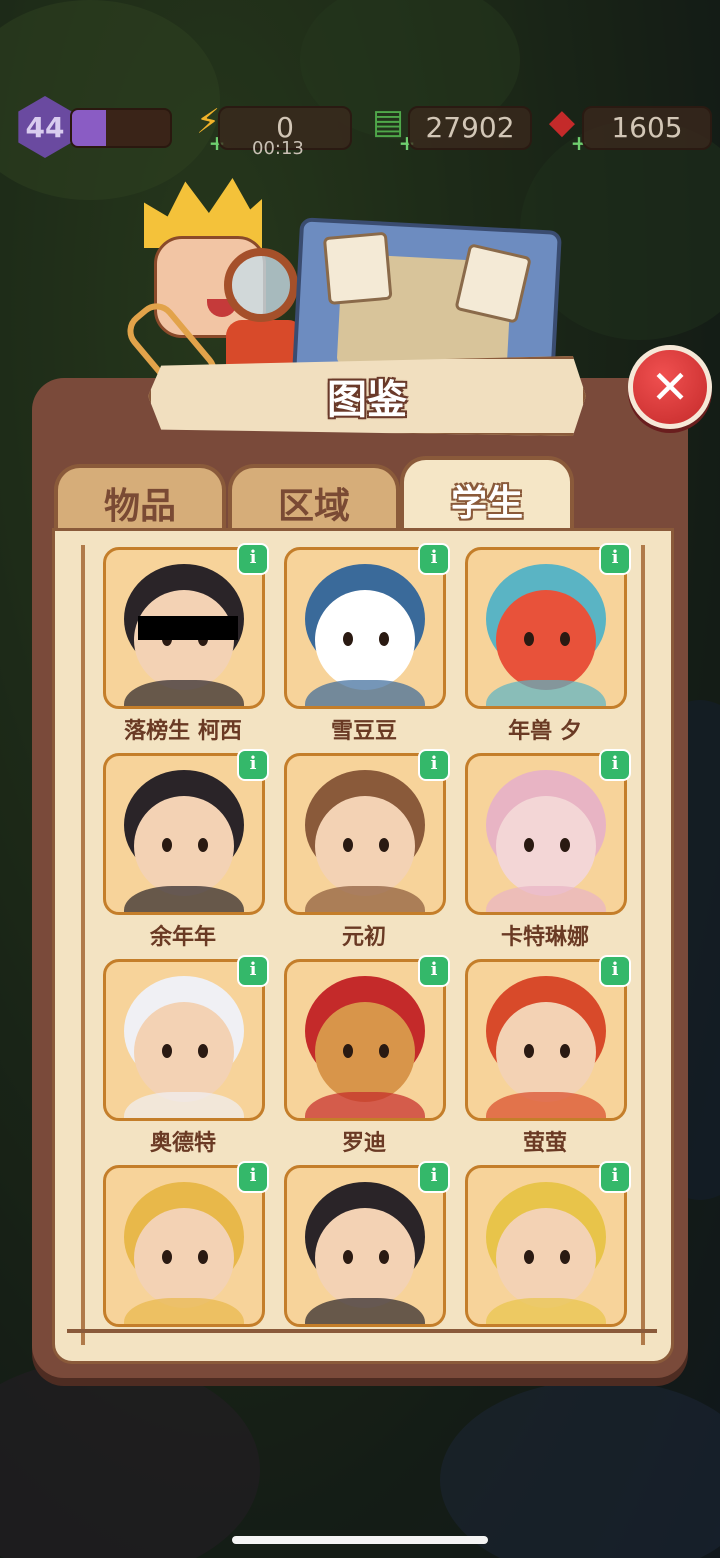 This screenshot has width=720, height=1558. Describe the element at coordinates (186, 1055) in the screenshot. I see `student-card: i 奥德特` at that location.